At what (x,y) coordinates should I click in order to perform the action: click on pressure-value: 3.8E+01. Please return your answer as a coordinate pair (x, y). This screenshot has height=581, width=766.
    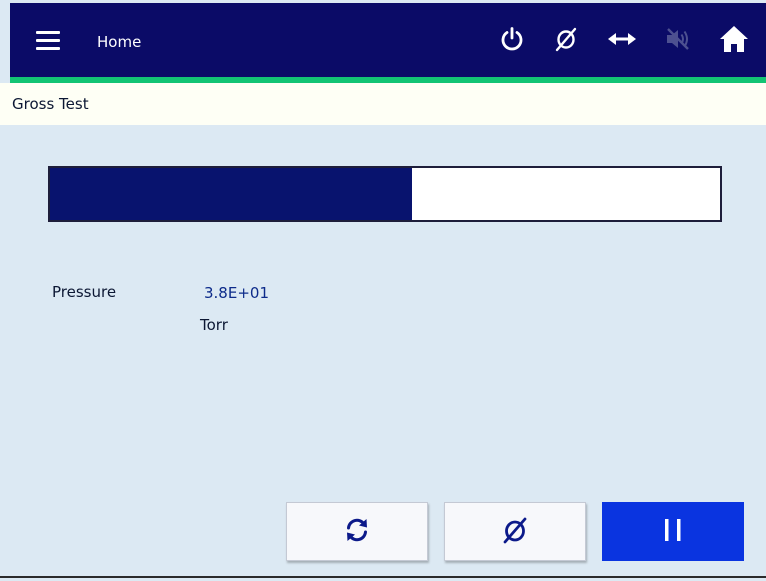
    Looking at the image, I should click on (236, 293).